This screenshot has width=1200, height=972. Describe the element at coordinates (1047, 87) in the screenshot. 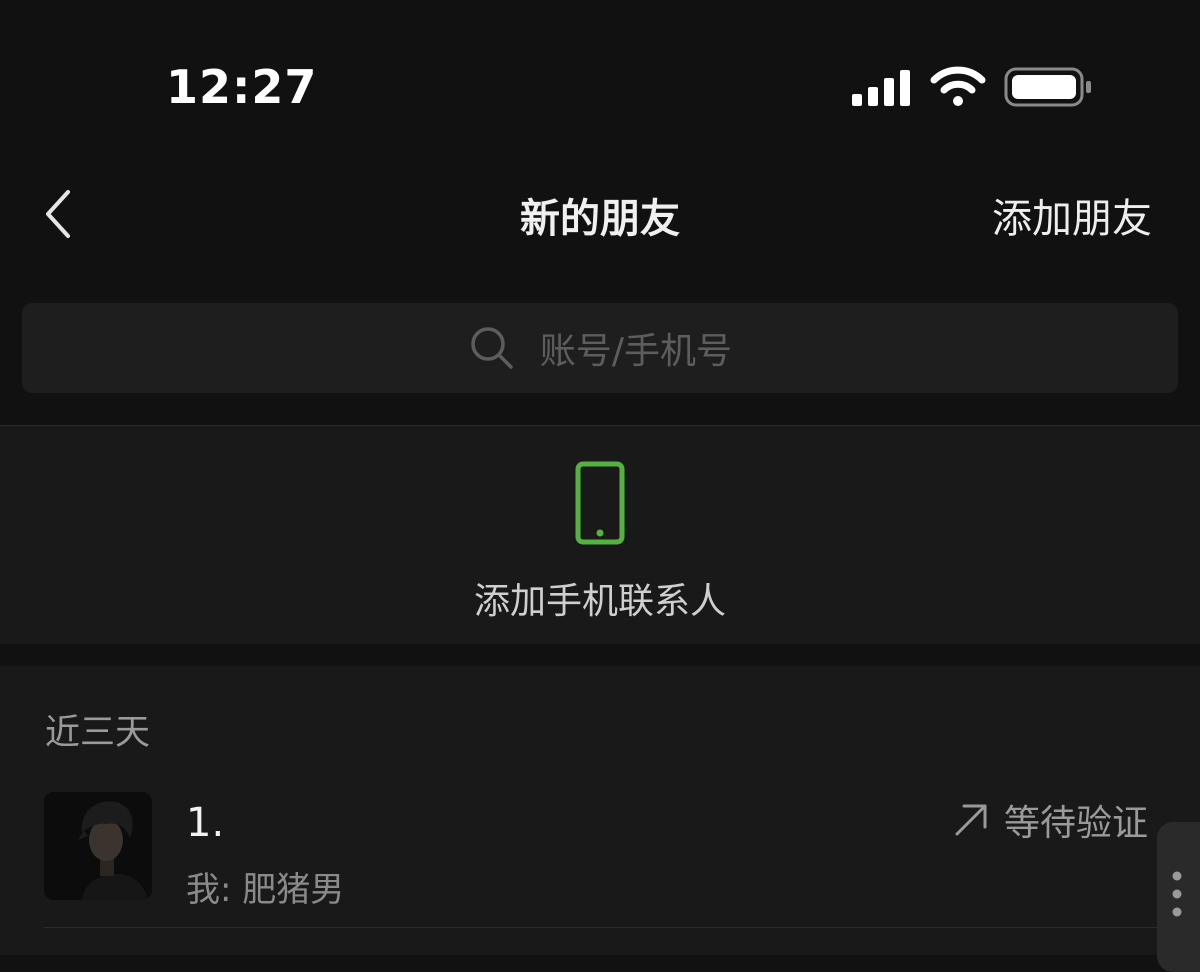

I see `battery-icon` at that location.